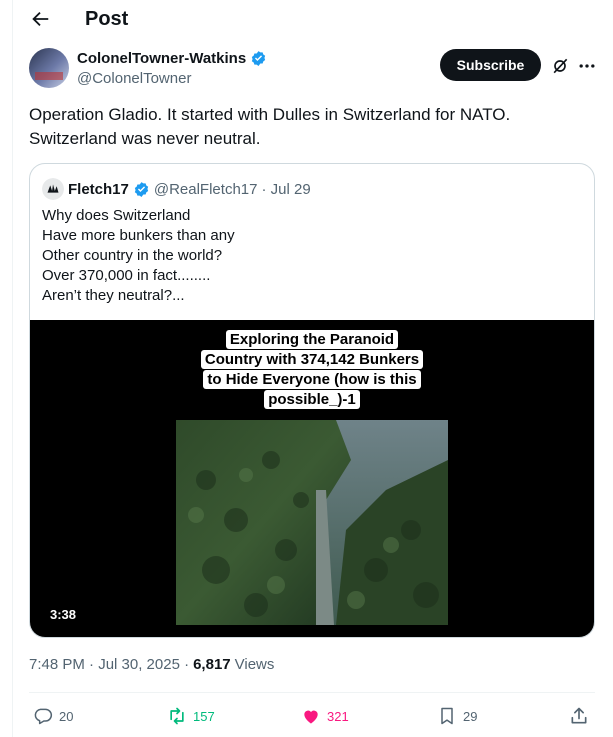  Describe the element at coordinates (490, 65) in the screenshot. I see `subscribe-button: Subscribe` at that location.